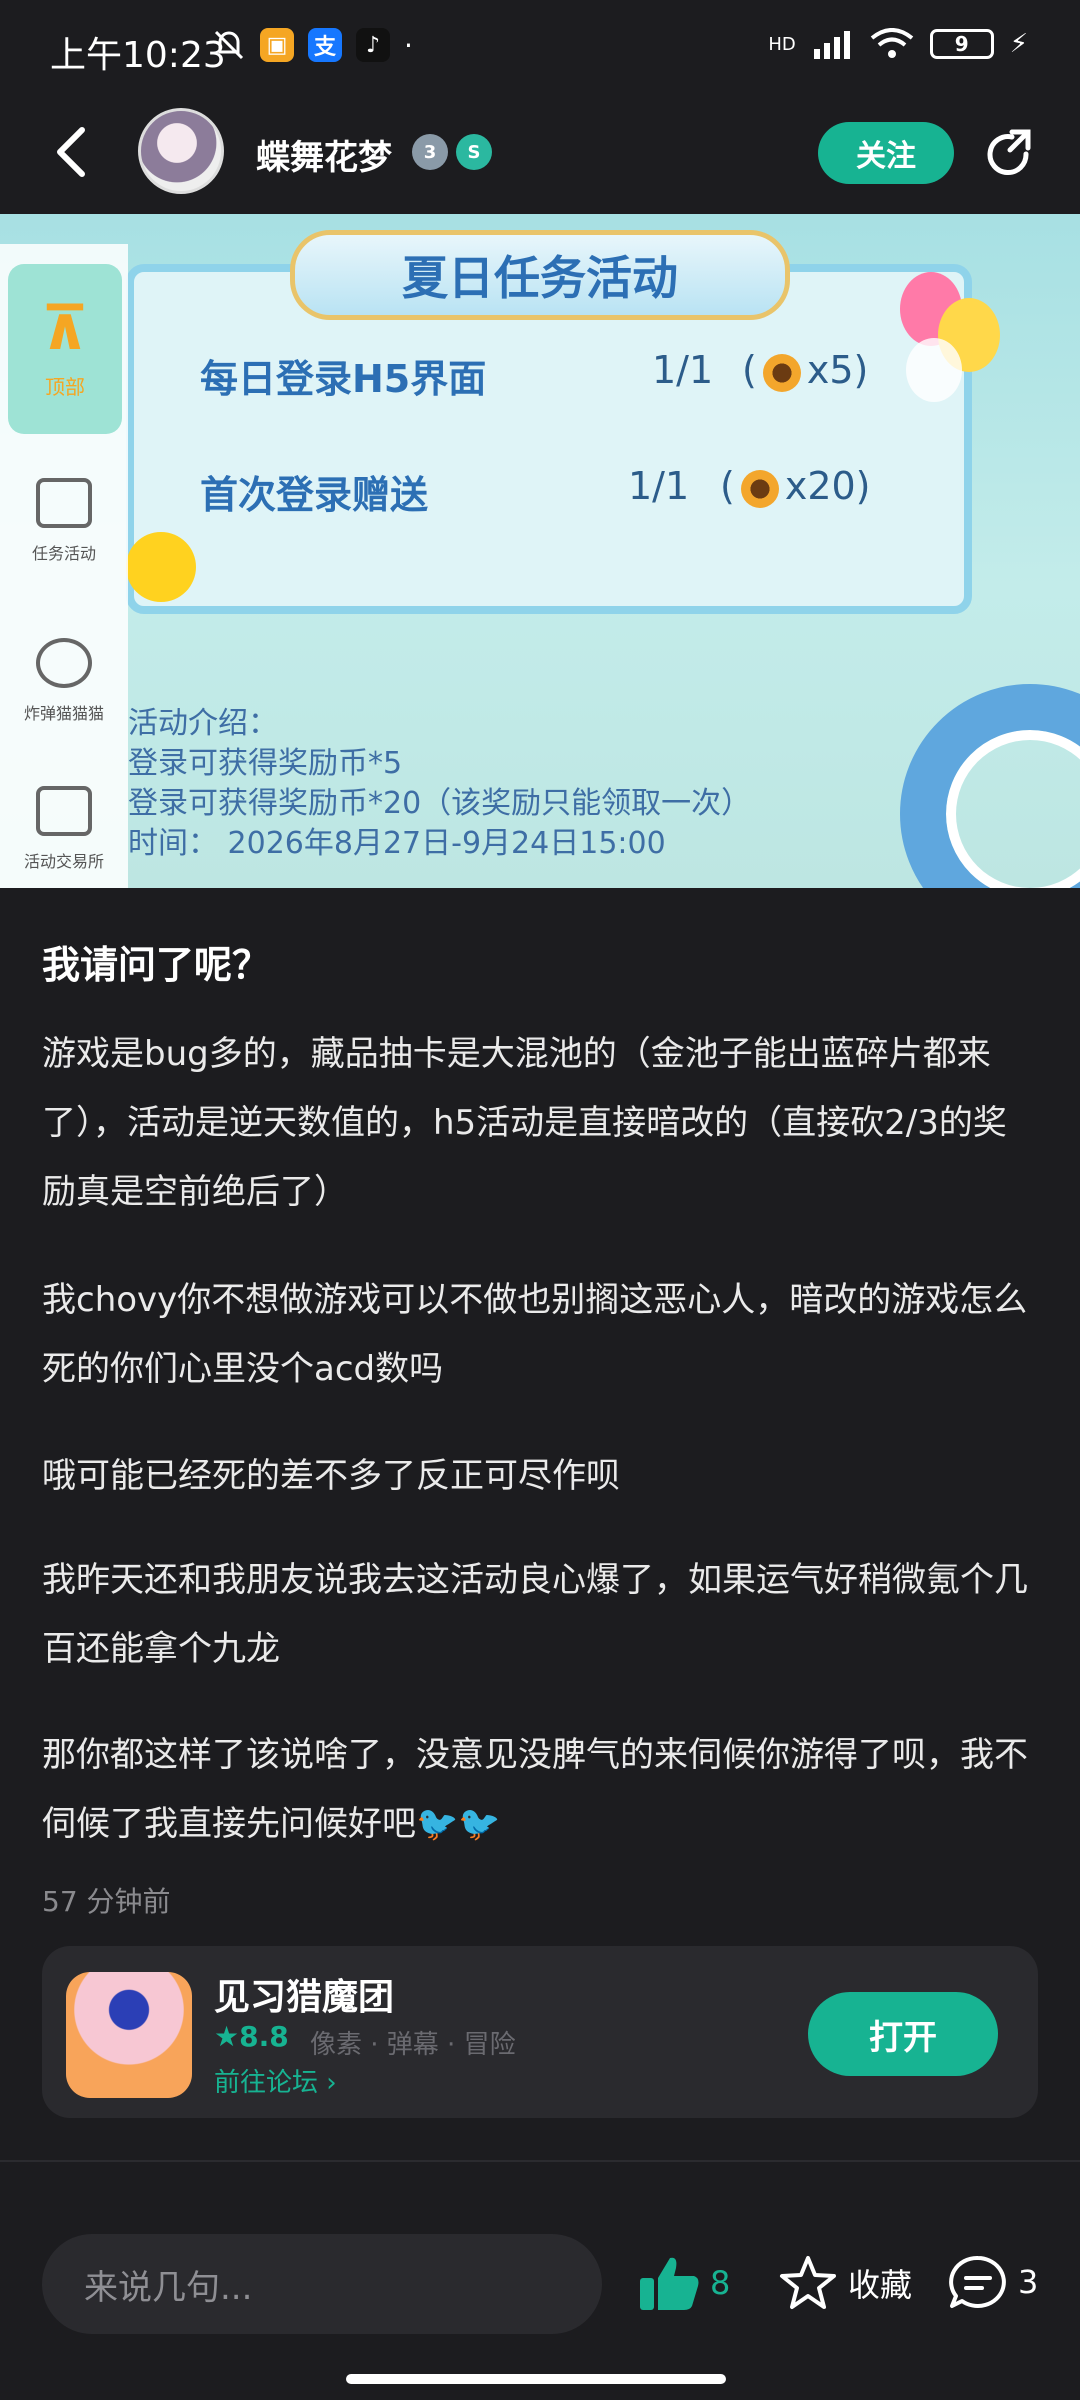 The height and width of the screenshot is (2400, 1080). I want to click on forum-link: 前往论坛 ›, so click(275, 2080).